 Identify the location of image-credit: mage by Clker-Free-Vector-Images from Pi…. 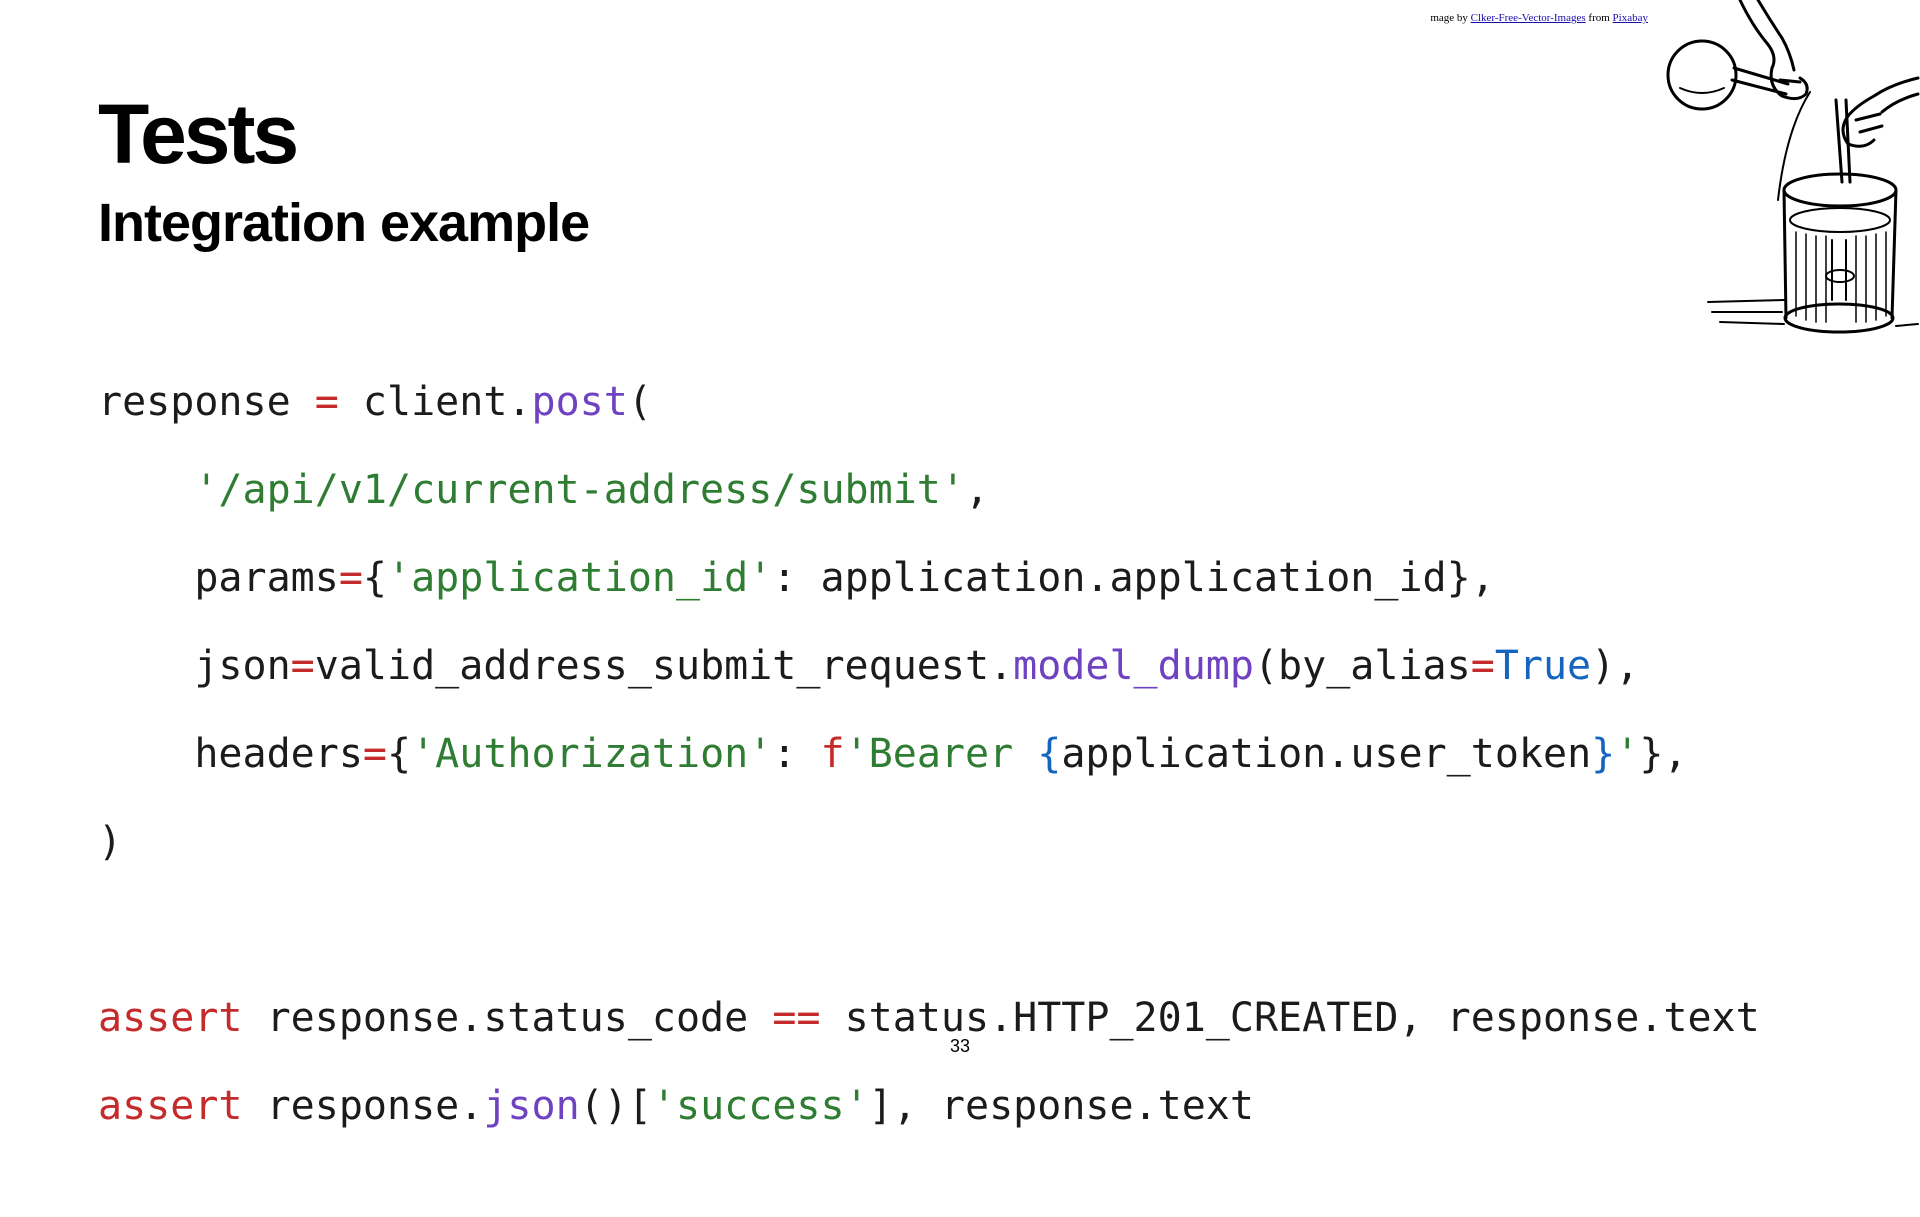
(1539, 18).